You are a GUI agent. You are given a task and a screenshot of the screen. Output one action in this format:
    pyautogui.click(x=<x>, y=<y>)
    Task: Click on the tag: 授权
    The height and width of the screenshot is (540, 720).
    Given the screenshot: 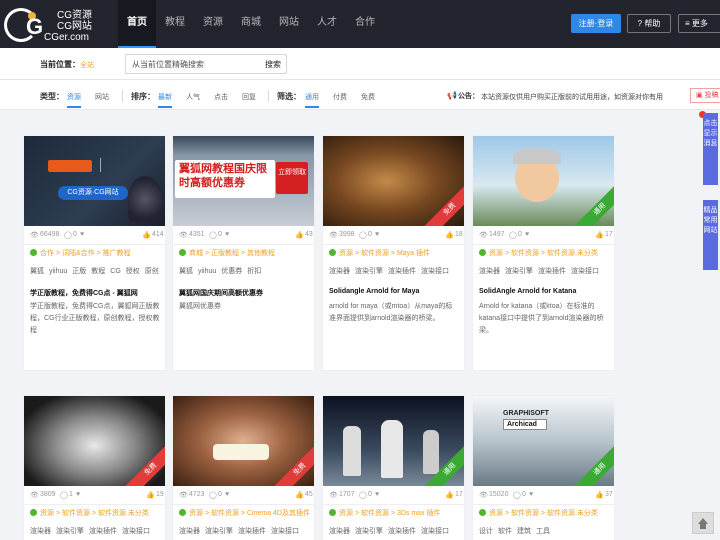 What is the action you would take?
    pyautogui.click(x=133, y=271)
    